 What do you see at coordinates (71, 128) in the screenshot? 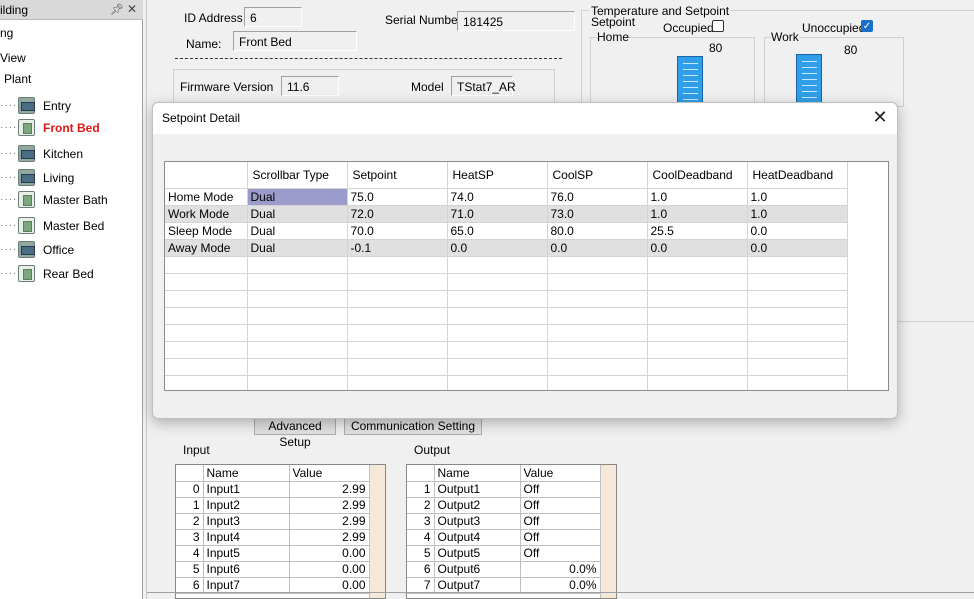
I see `tree-device-item: ····· Front Bed` at bounding box center [71, 128].